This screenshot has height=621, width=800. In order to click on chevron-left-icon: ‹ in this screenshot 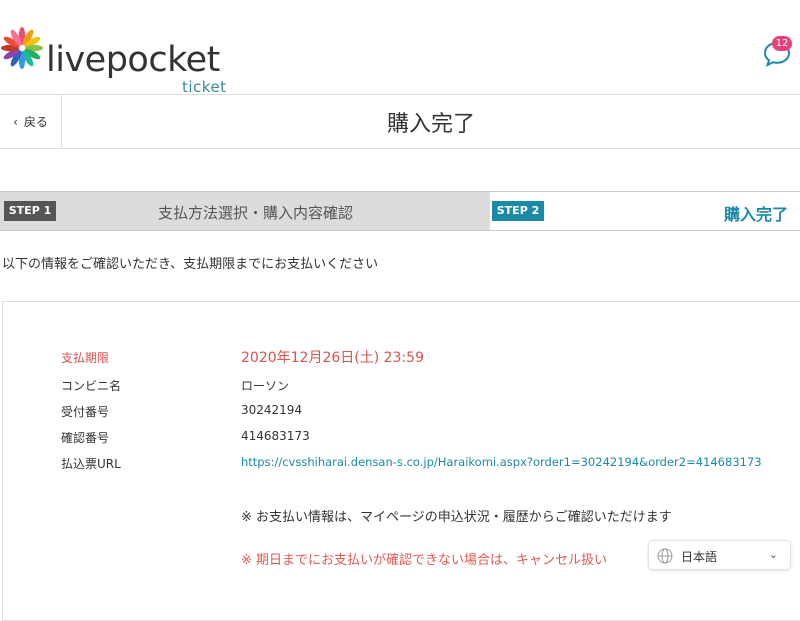, I will do `click(15, 121)`.